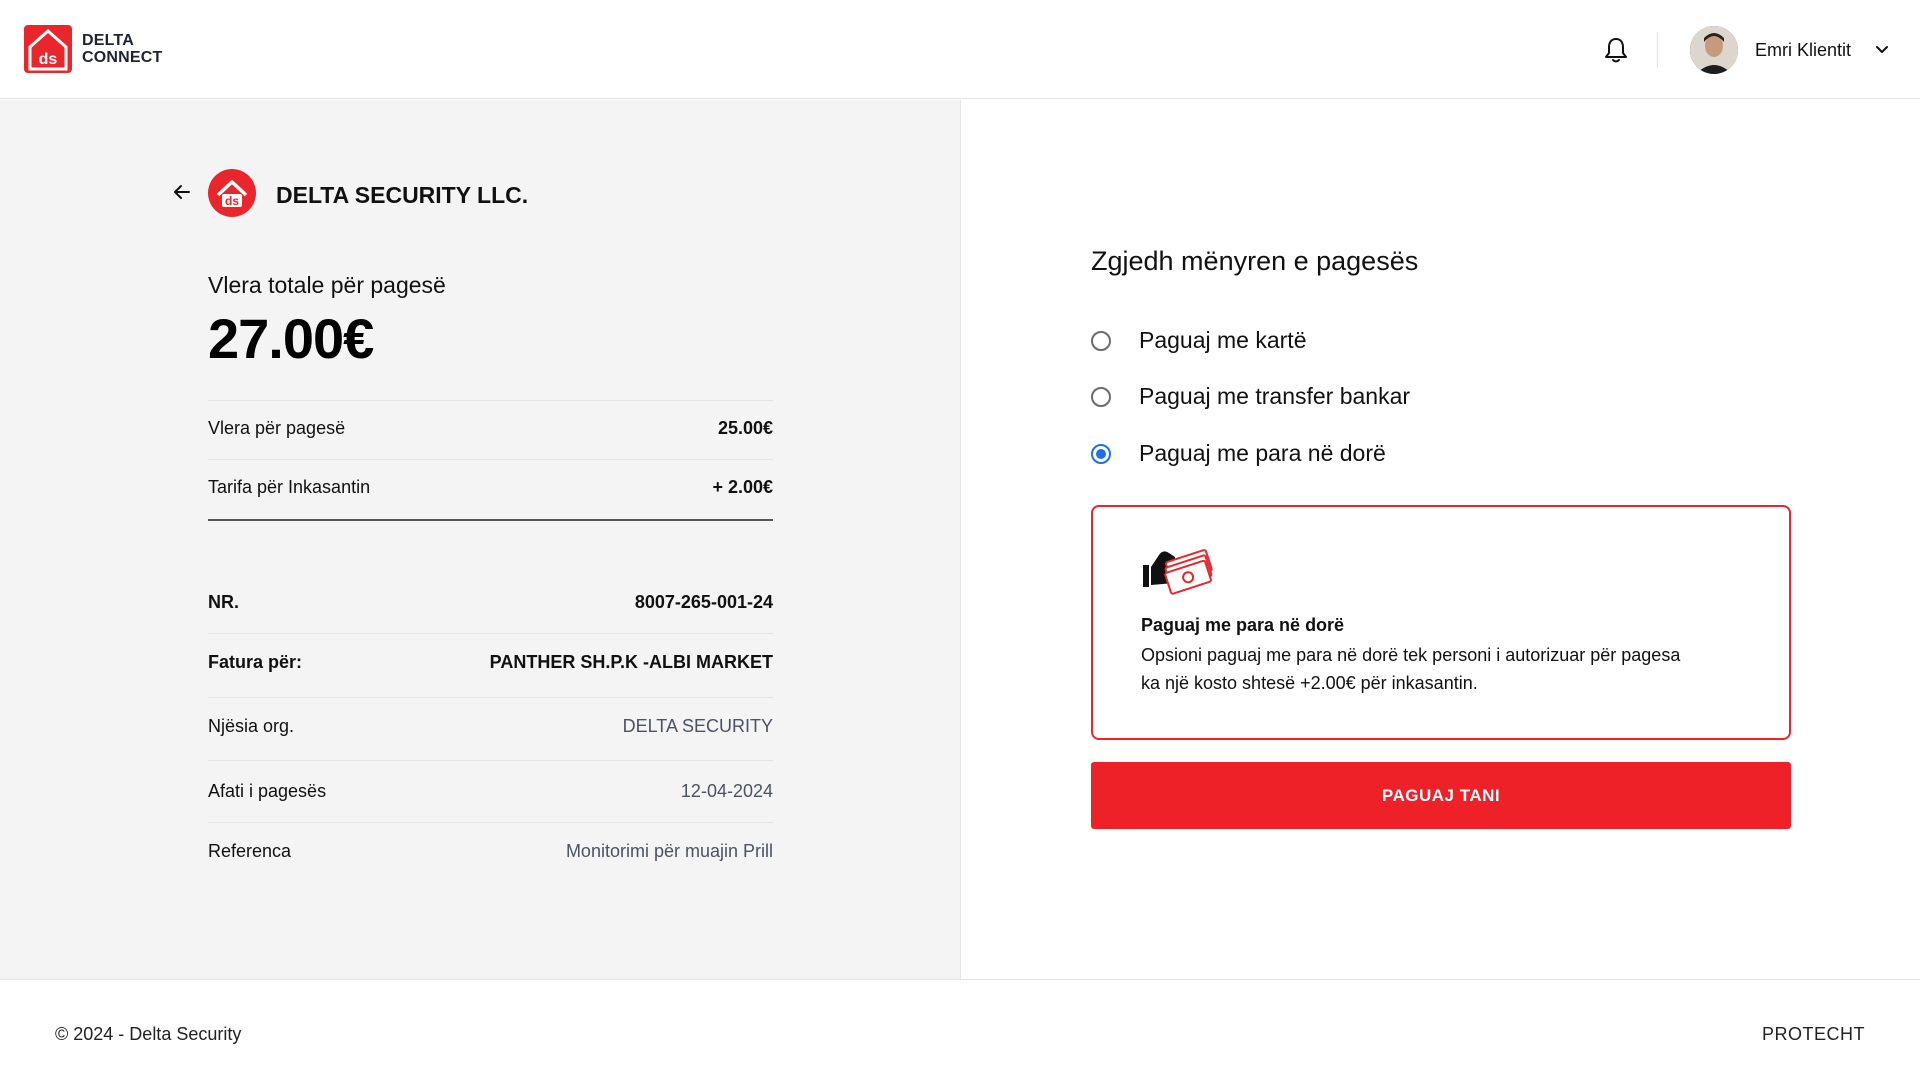 The height and width of the screenshot is (1080, 1920). I want to click on row-label: Njësia org., so click(251, 726).